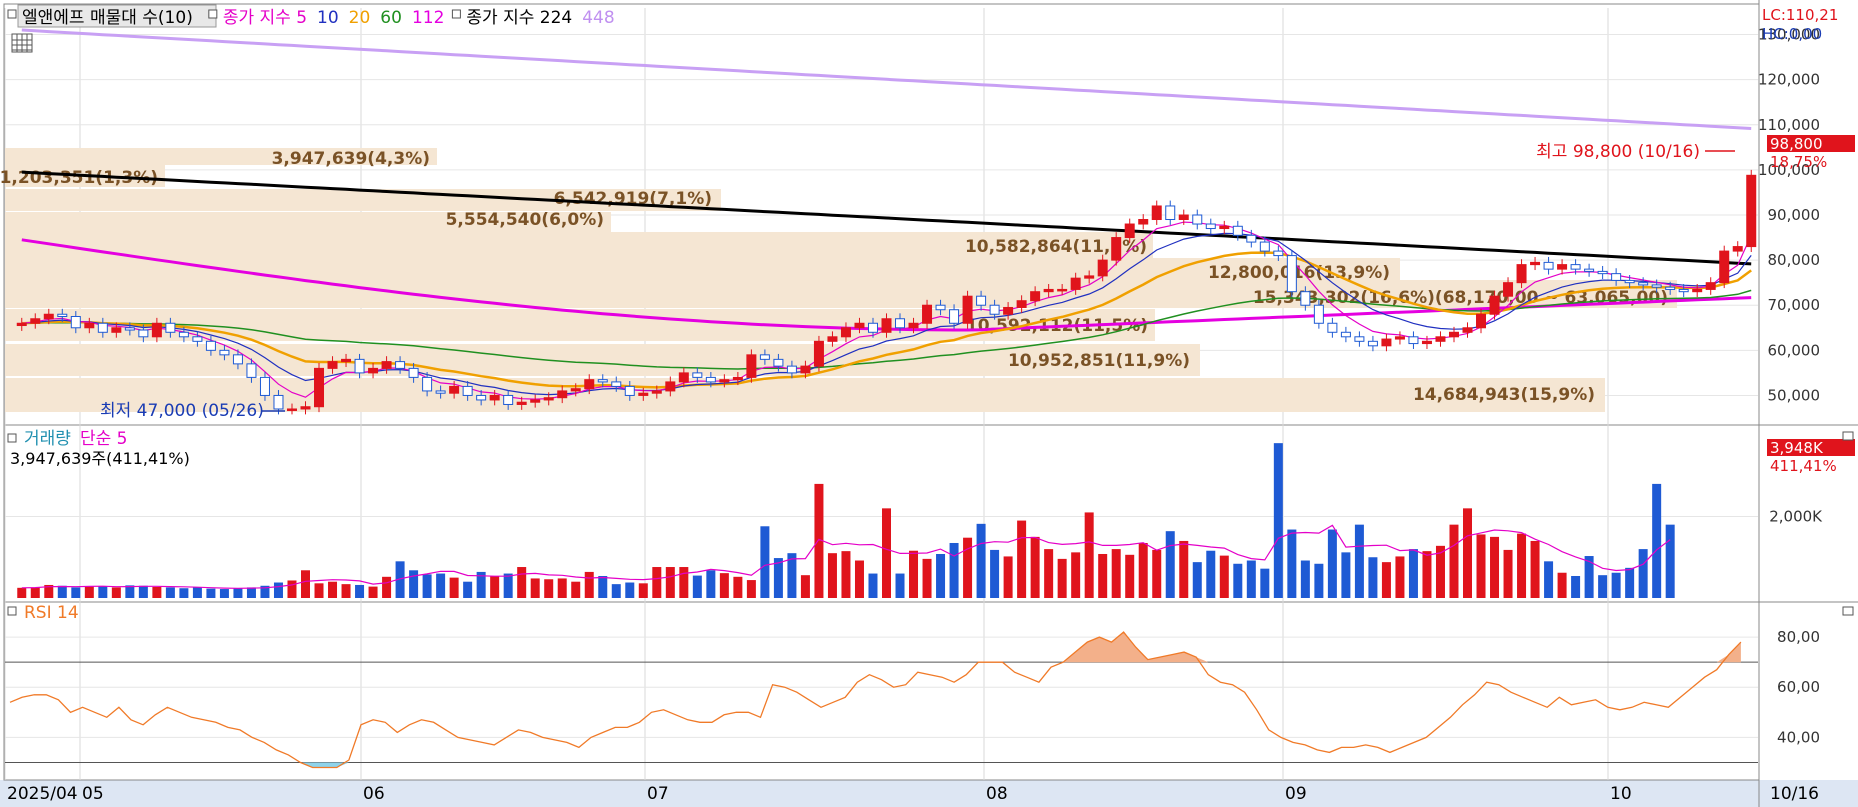 The width and height of the screenshot is (1858, 807). What do you see at coordinates (428, 18) in the screenshot?
I see `legend-item: 112` at bounding box center [428, 18].